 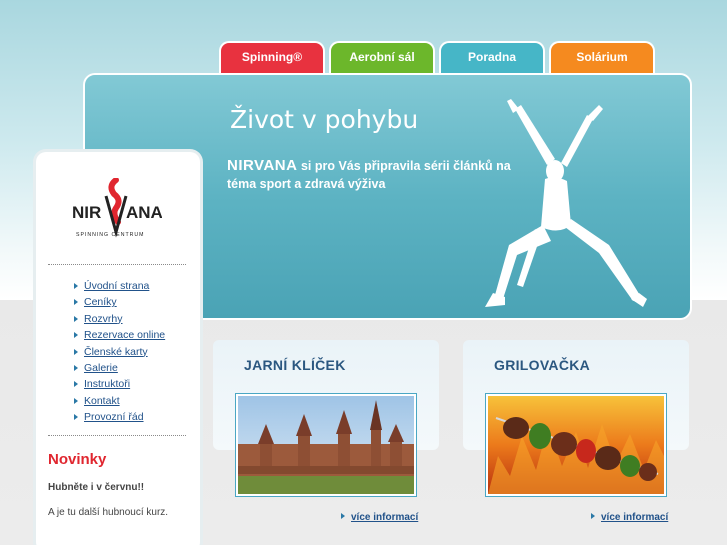 I want to click on svg-text: NIR, so click(x=86, y=212).